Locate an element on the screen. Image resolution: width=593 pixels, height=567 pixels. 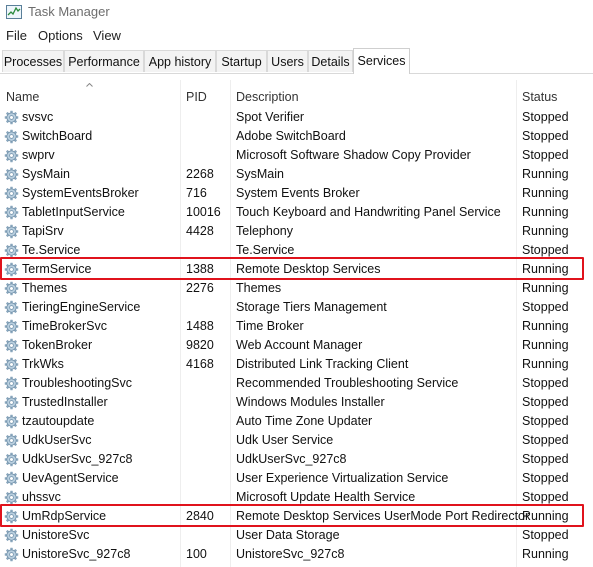
table-header: Name PID Description Status is located at coordinates (296, 94).